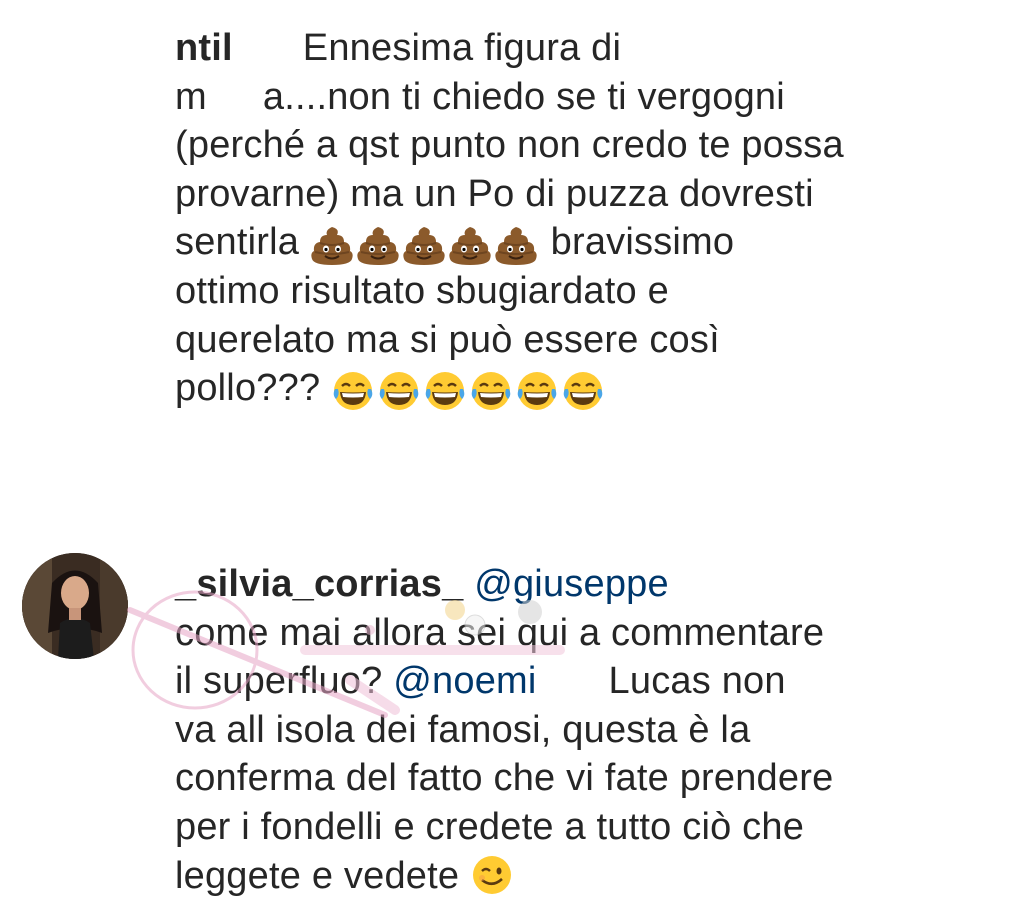 This screenshot has width=1024, height=913. I want to click on mention-link: @noemi, so click(464, 681).